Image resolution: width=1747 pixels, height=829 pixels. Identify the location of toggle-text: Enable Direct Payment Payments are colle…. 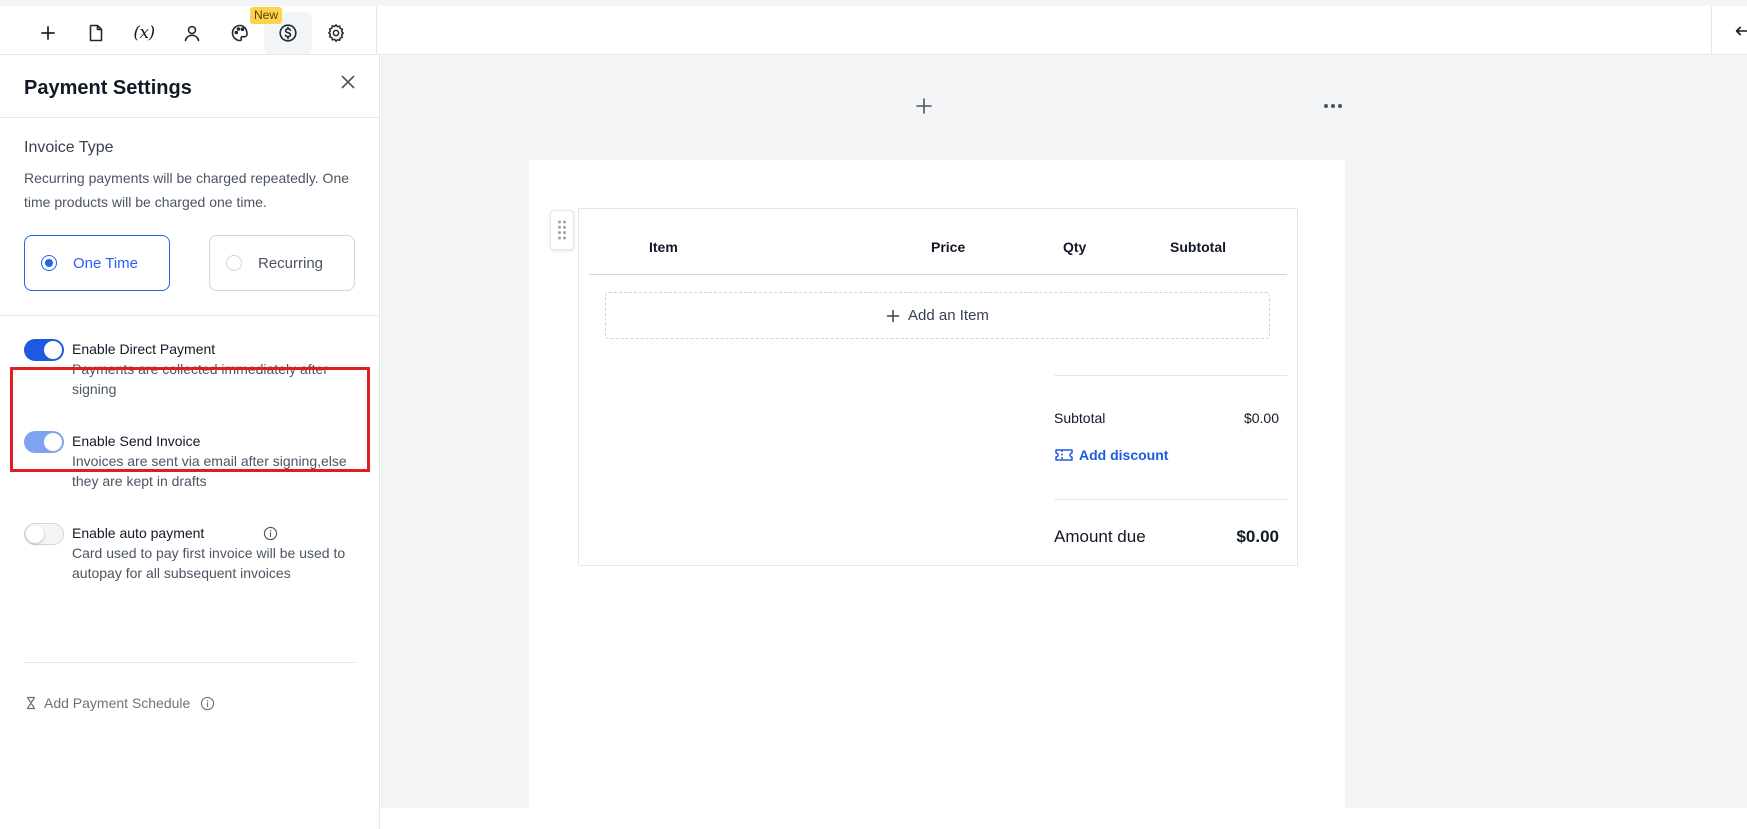
(217, 369).